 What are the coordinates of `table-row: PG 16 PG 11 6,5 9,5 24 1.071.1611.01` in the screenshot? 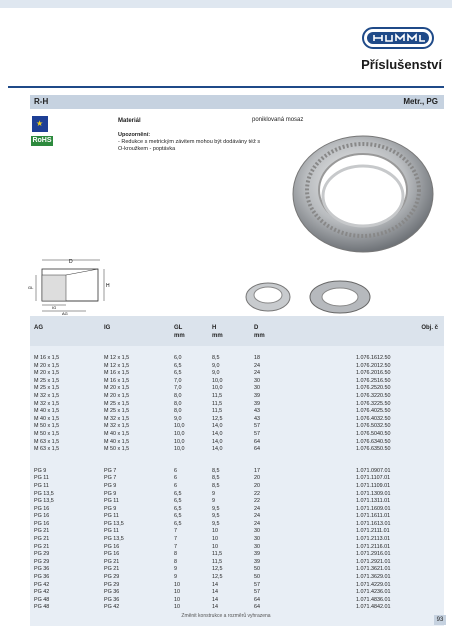 It's located at (237, 517).